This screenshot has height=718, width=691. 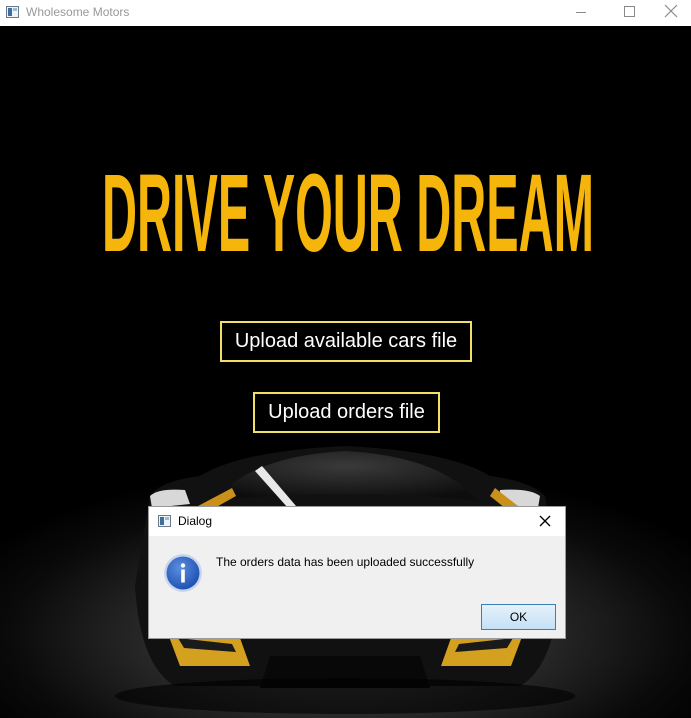 I want to click on headline-logo: Drive your dream, so click(x=348, y=207).